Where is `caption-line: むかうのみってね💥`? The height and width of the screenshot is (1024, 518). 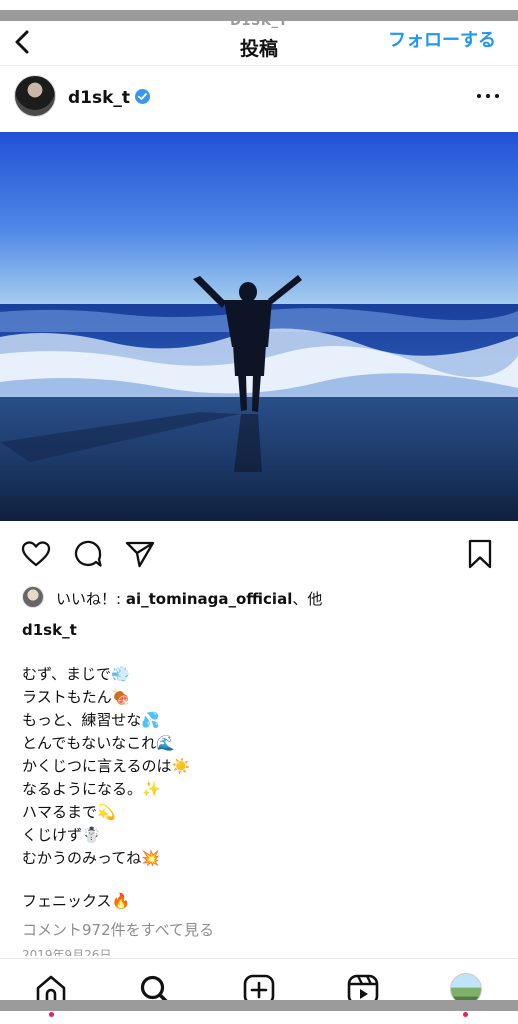
caption-line: むかうのみってね💥 is located at coordinates (91, 858).